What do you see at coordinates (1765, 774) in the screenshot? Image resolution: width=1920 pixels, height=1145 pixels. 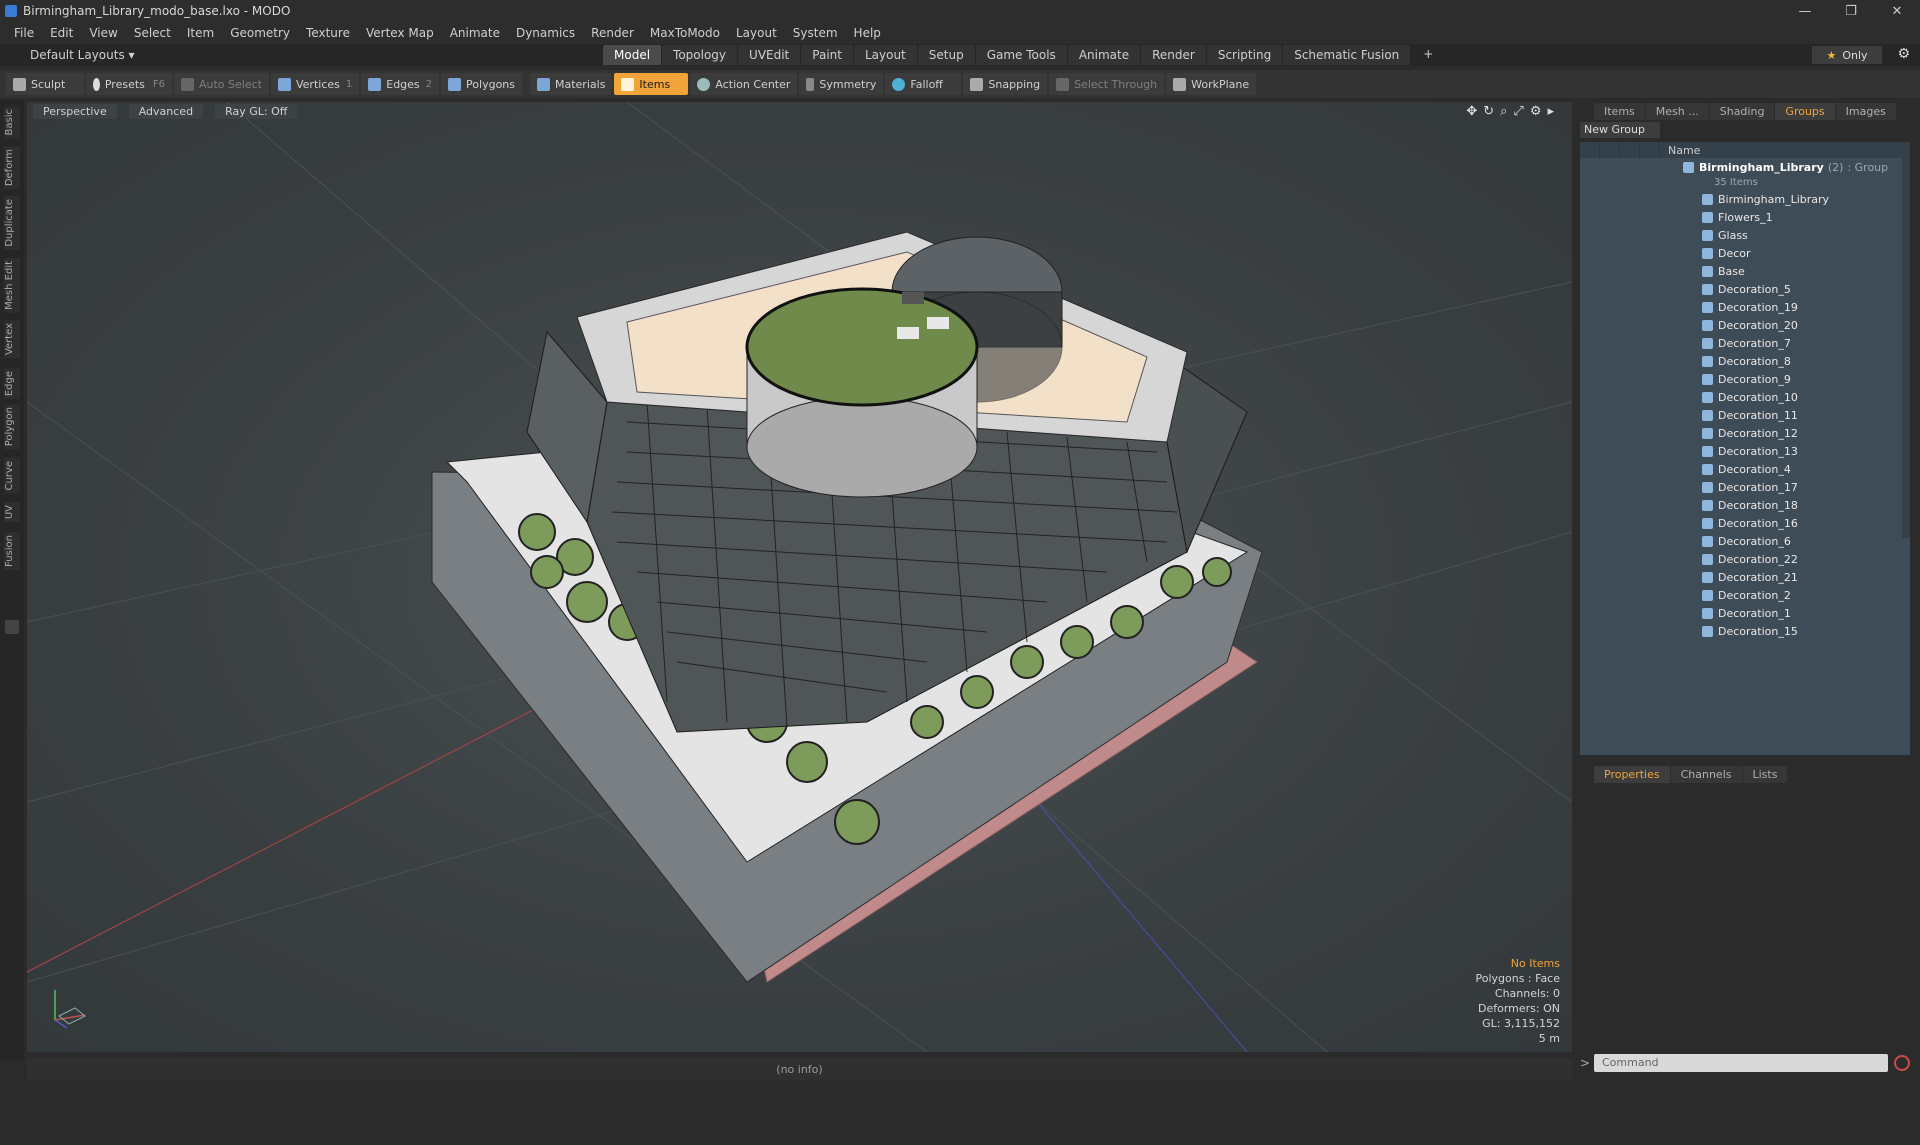 I see `tab-lists: Lists` at bounding box center [1765, 774].